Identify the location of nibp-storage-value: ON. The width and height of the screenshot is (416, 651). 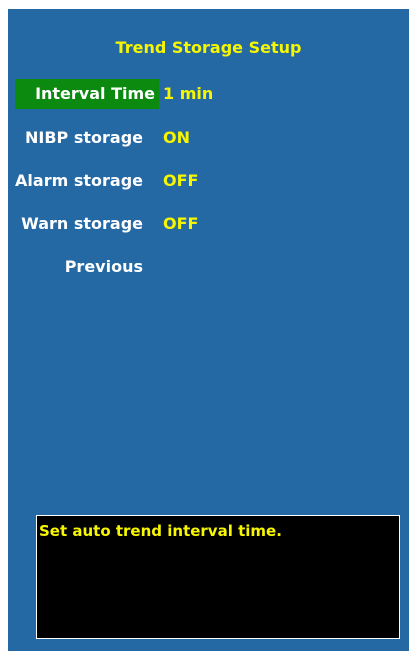
(176, 138).